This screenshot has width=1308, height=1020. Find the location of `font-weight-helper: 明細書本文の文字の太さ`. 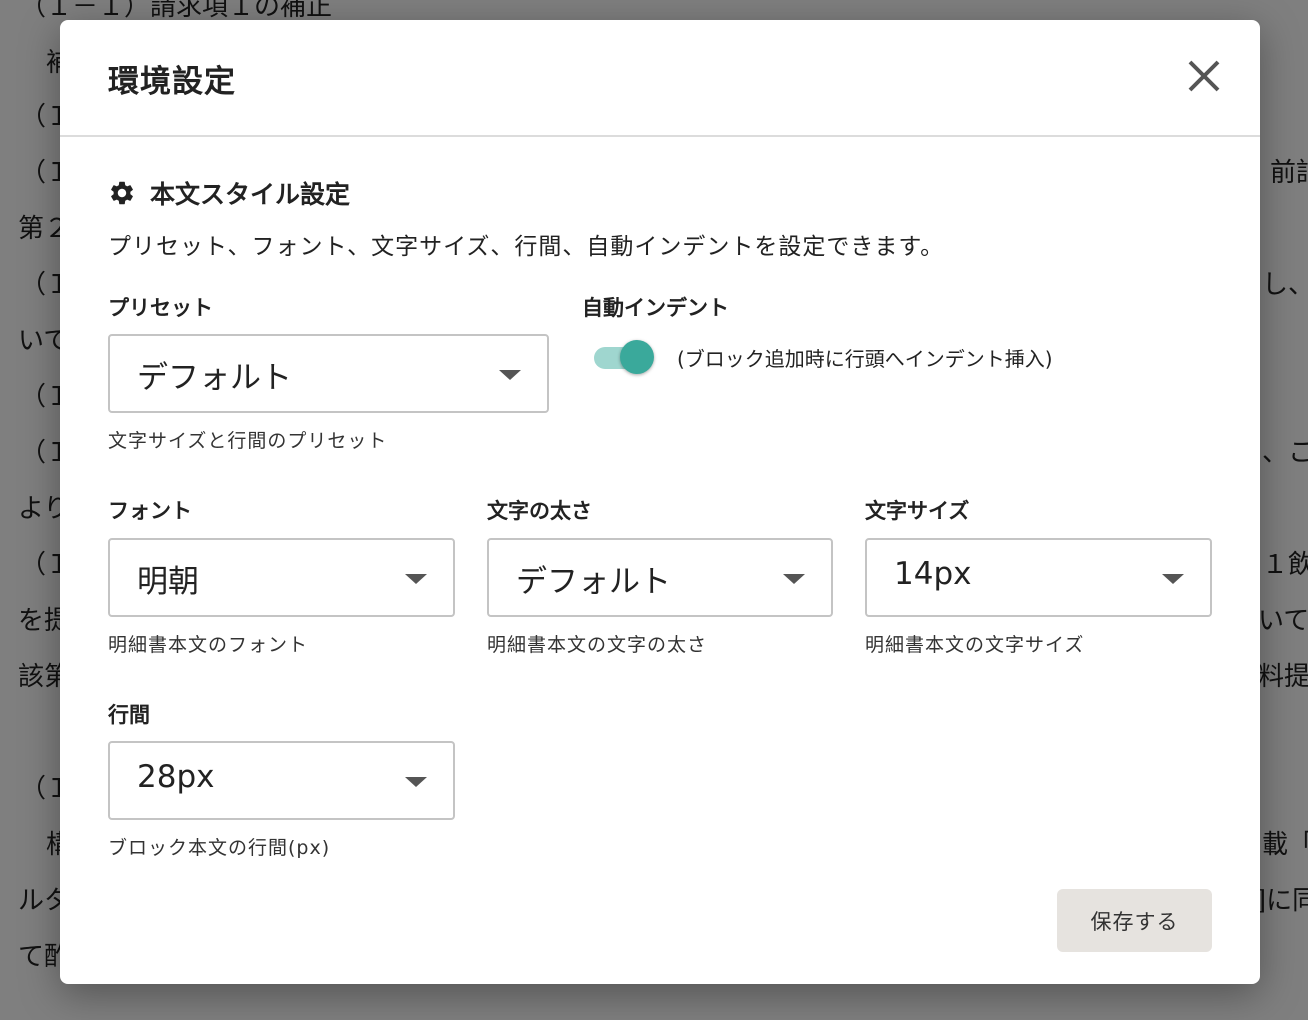

font-weight-helper: 明細書本文の文字の太さ is located at coordinates (597, 645).